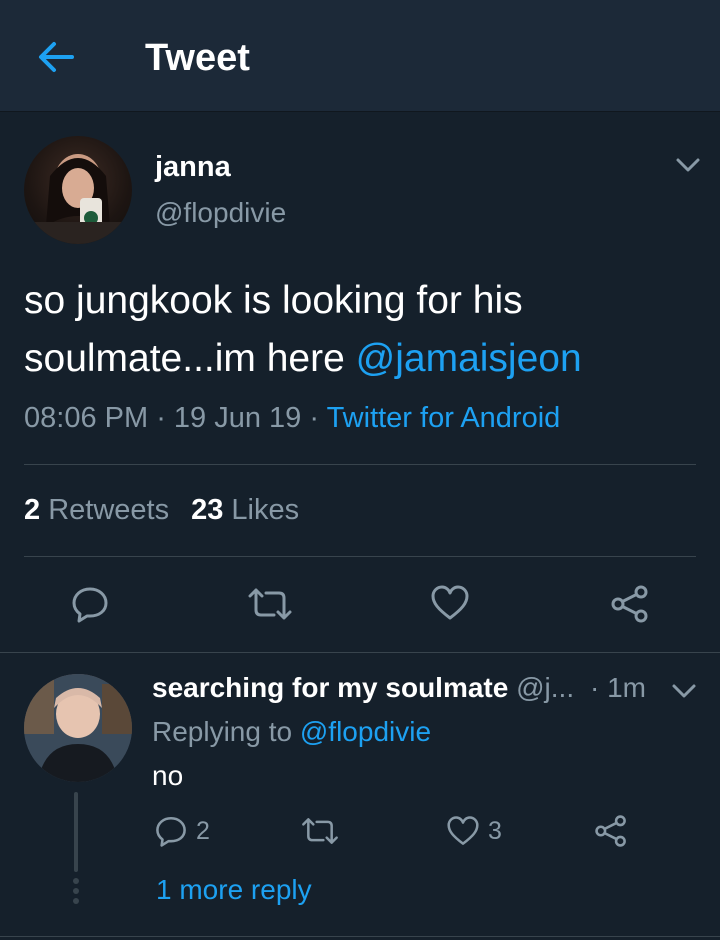 The width and height of the screenshot is (720, 940). I want to click on tweet-menu-button, so click(688, 165).